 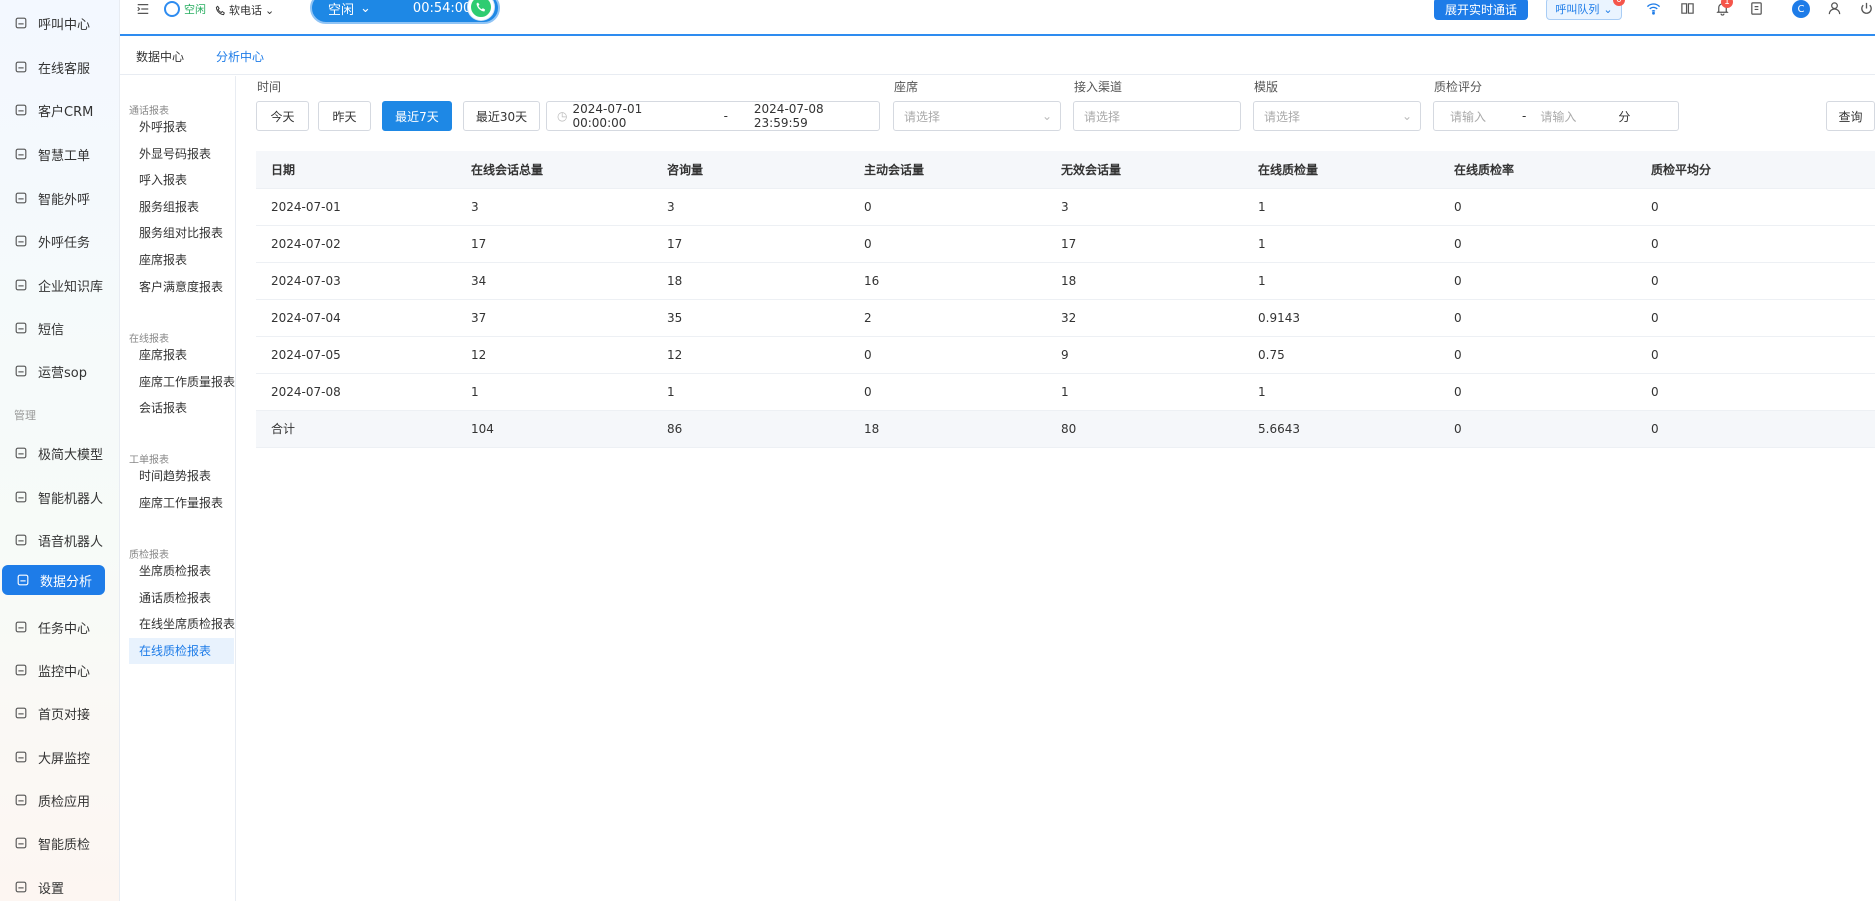 I want to click on menu-toggle-icon, so click(x=144, y=10).